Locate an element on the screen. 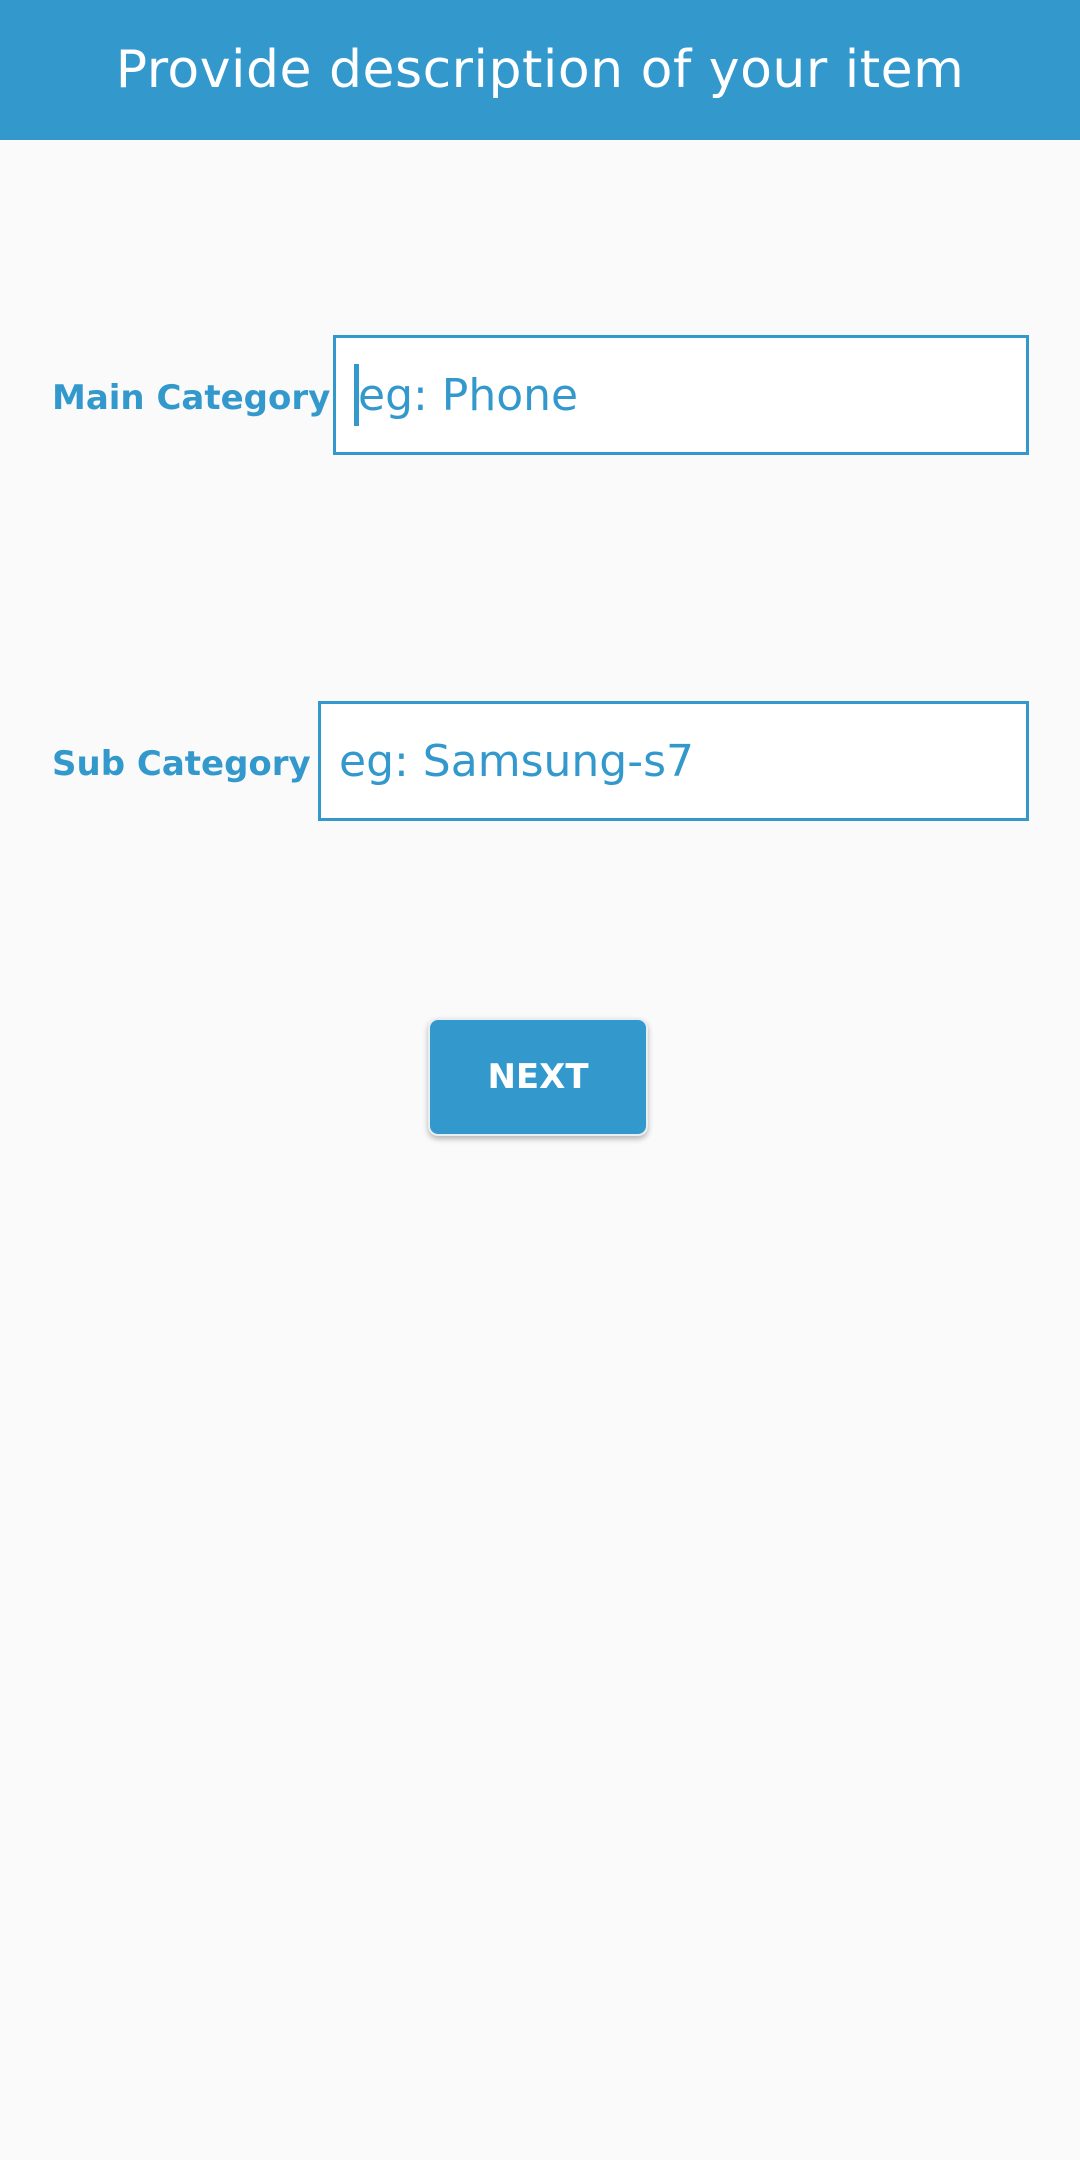 The width and height of the screenshot is (1080, 2160). main-category-field is located at coordinates (681, 395).